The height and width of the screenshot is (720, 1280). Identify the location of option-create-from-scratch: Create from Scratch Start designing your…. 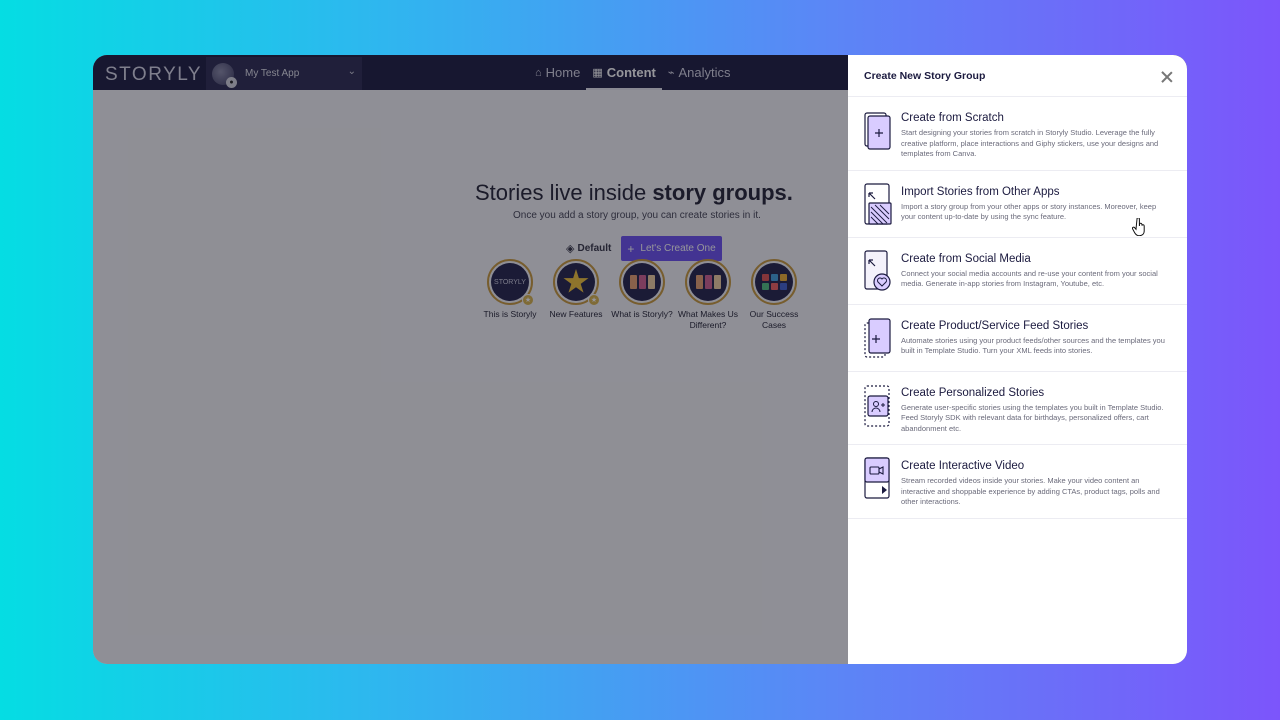
(1017, 134).